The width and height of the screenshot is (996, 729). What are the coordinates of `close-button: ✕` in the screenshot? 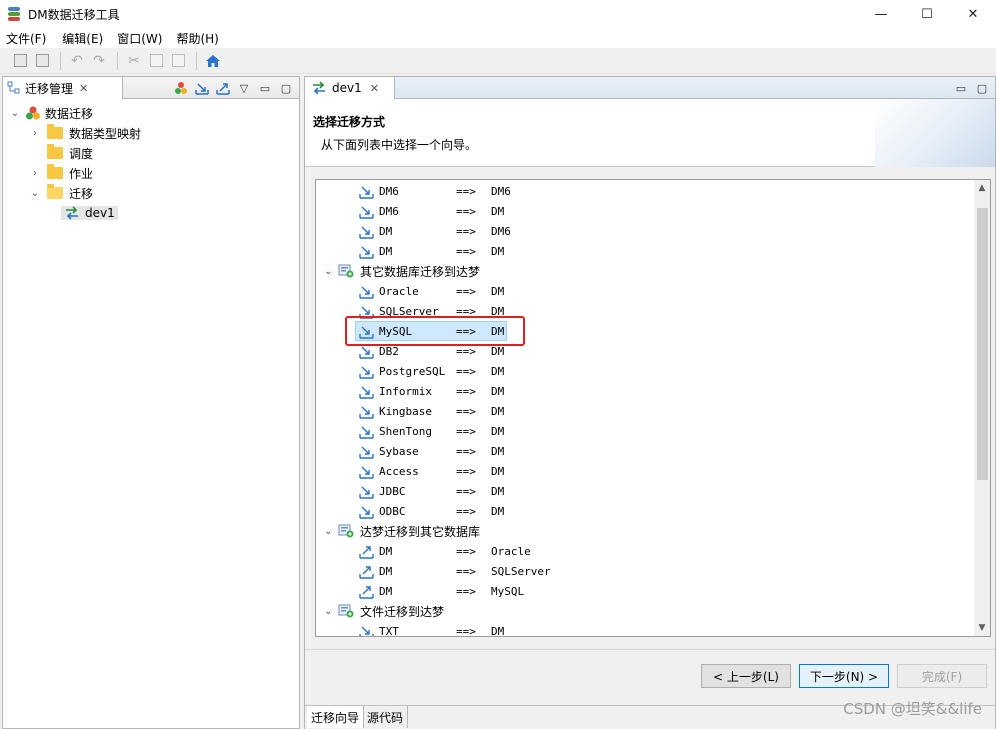 It's located at (973, 14).